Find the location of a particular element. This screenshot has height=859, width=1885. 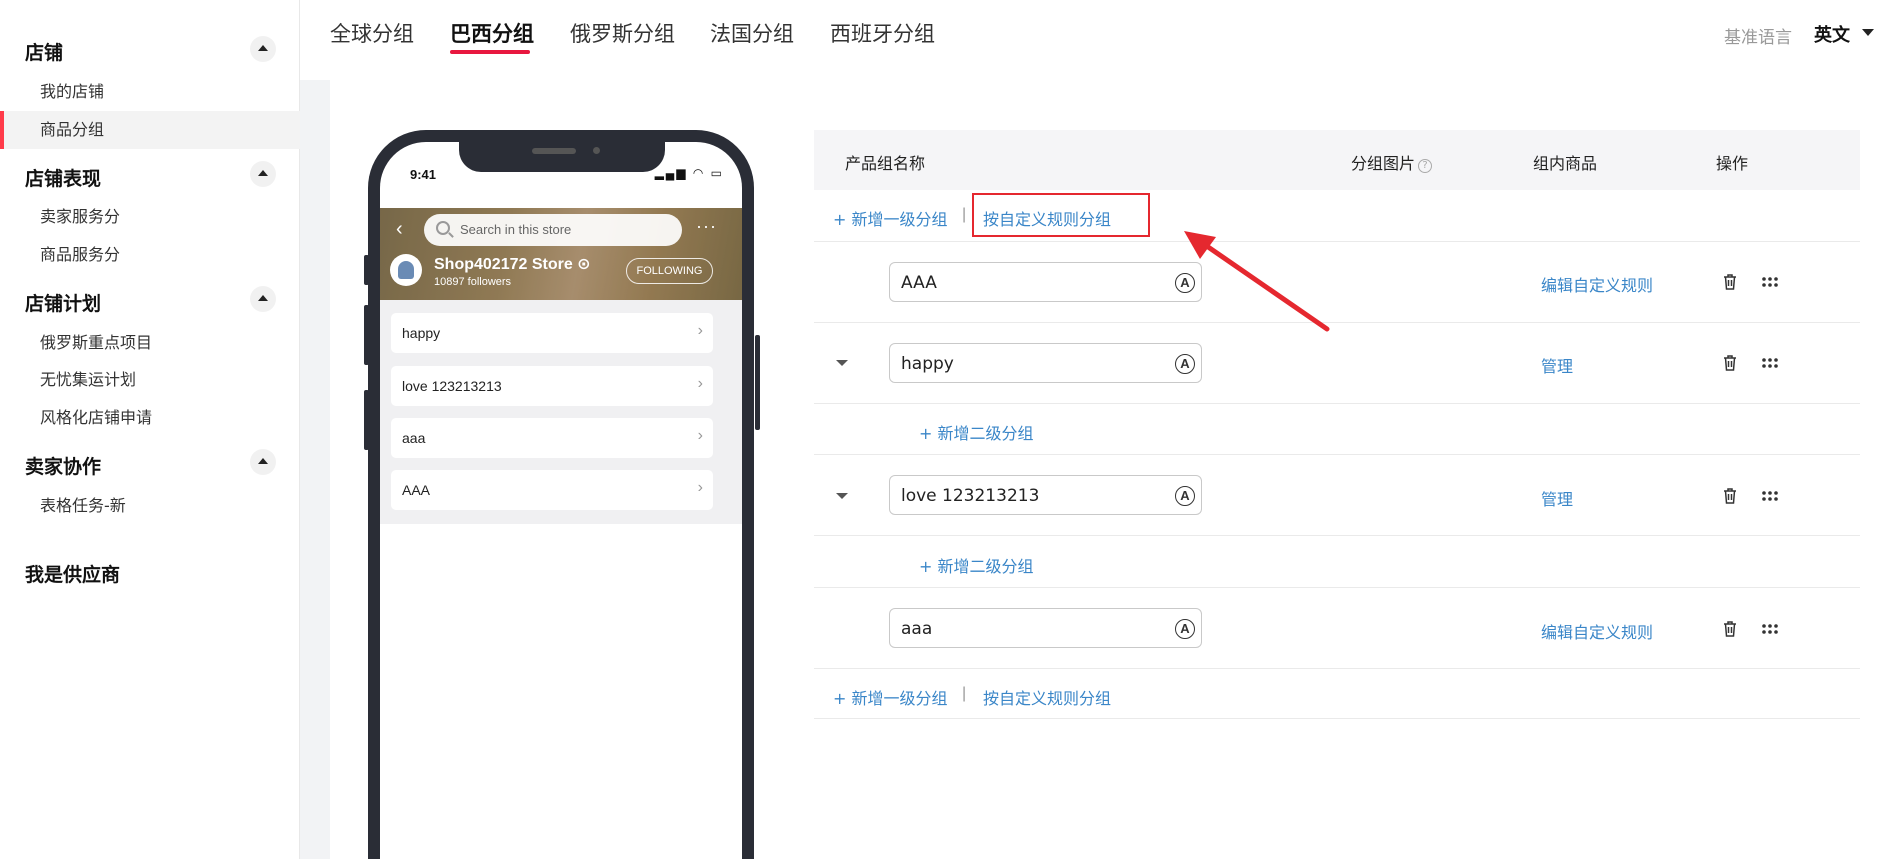

collapse-toggle-collab is located at coordinates (263, 462).